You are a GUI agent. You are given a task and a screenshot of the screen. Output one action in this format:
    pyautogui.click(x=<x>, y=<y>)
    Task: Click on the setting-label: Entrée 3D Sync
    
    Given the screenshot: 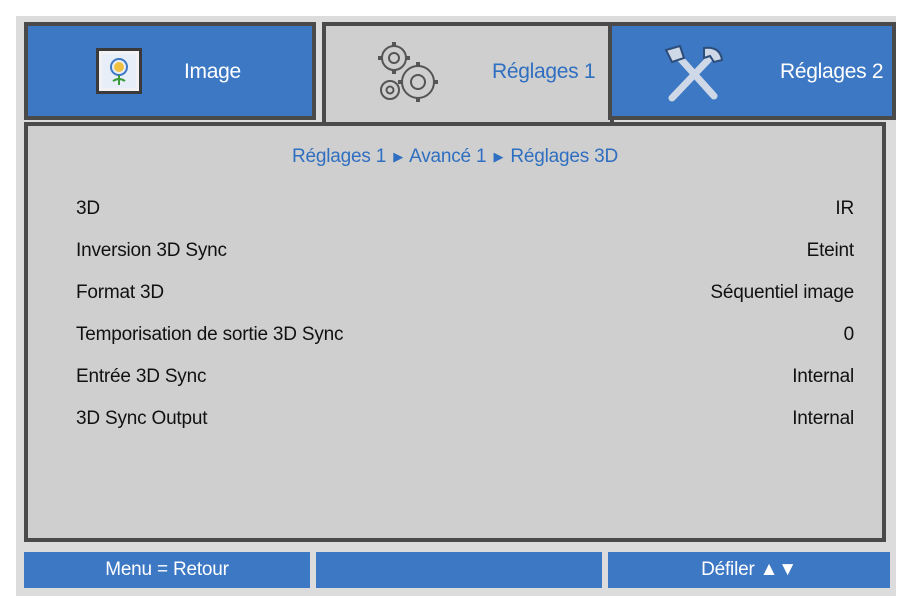 What is the action you would take?
    pyautogui.click(x=141, y=376)
    